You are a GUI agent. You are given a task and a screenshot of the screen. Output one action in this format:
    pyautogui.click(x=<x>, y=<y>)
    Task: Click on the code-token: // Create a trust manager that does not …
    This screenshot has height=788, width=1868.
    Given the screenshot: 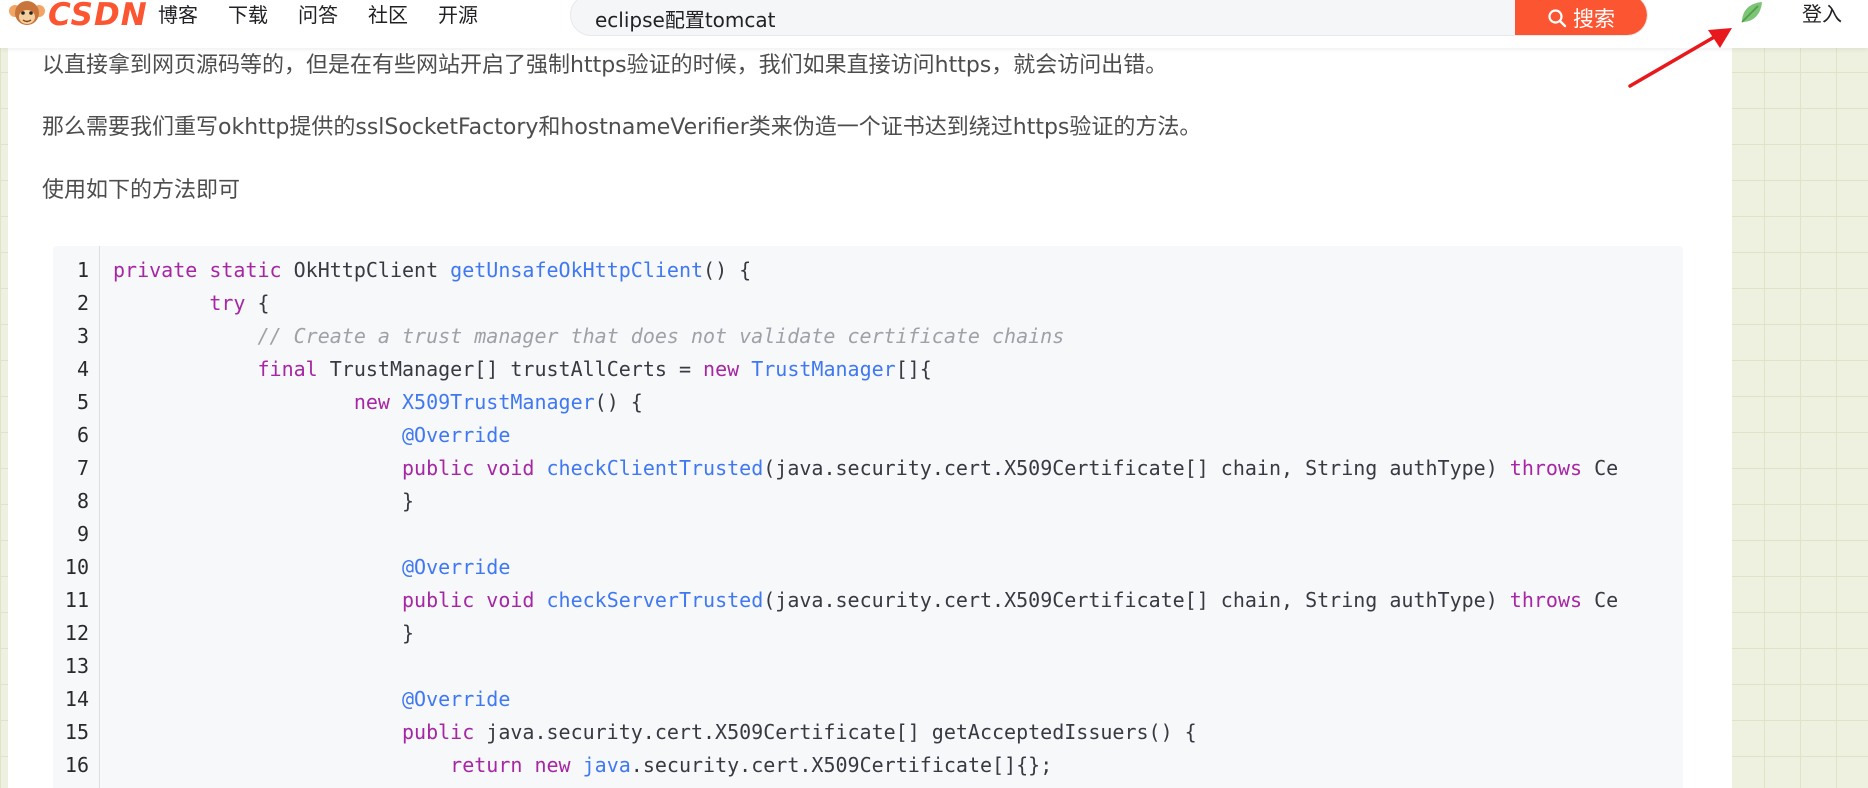 What is the action you would take?
    pyautogui.click(x=661, y=336)
    